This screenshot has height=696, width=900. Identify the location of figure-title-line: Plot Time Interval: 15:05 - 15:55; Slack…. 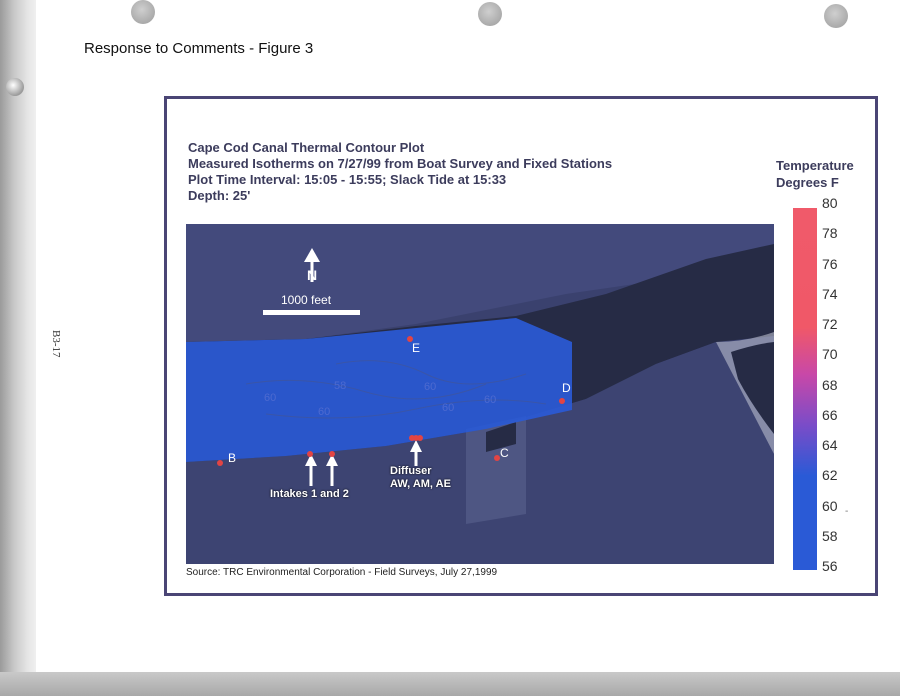
(347, 179).